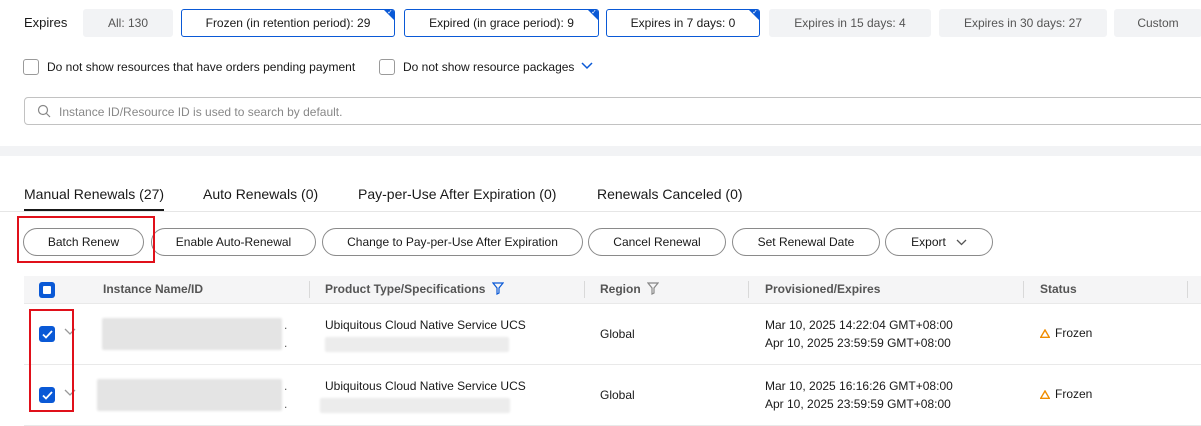  Describe the element at coordinates (452, 242) in the screenshot. I see `change-to-ppu-button: Change to Pay-per-Use After Expiration` at that location.